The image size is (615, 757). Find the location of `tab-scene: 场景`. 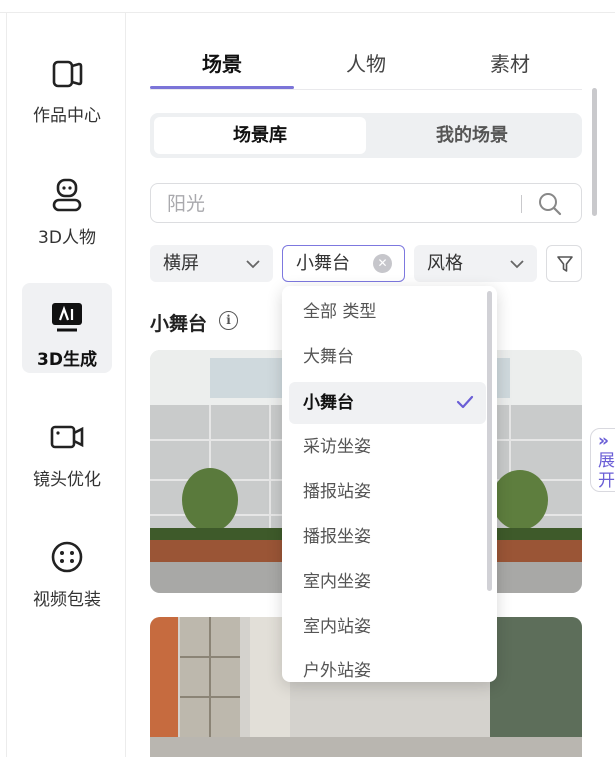

tab-scene: 场景 is located at coordinates (222, 66).